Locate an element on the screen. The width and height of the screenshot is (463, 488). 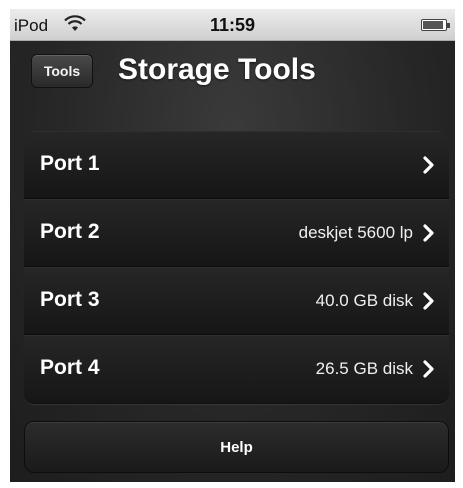
port-detail: deskjet 5600 lp is located at coordinates (355, 232).